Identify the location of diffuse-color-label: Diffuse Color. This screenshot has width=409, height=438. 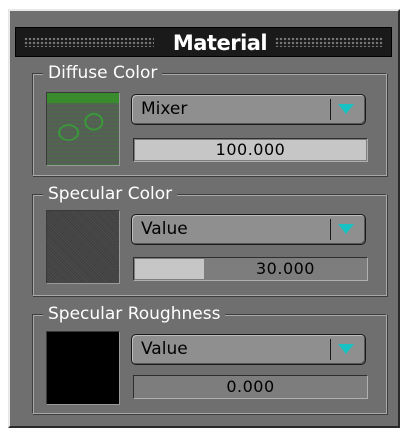
(103, 73).